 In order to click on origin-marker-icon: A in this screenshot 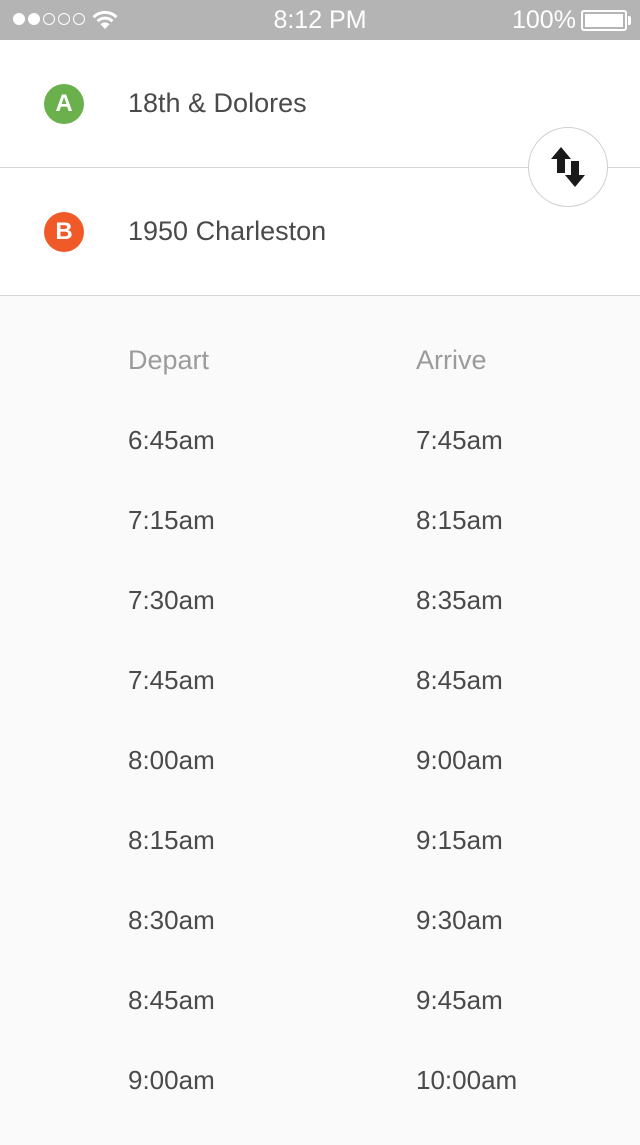, I will do `click(64, 104)`.